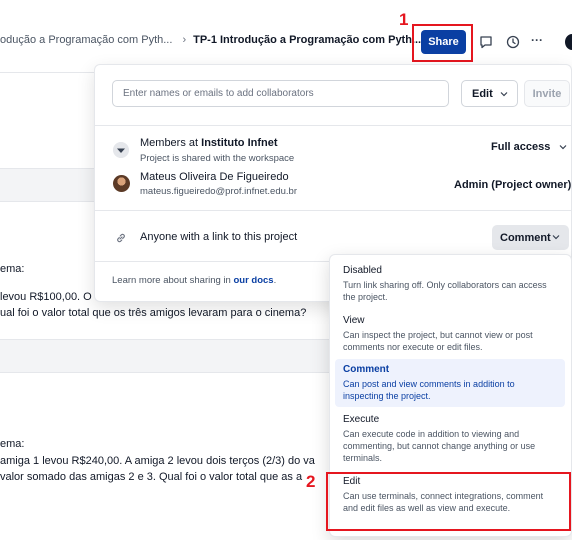  What do you see at coordinates (547, 93) in the screenshot?
I see `invite-button: Invite` at bounding box center [547, 93].